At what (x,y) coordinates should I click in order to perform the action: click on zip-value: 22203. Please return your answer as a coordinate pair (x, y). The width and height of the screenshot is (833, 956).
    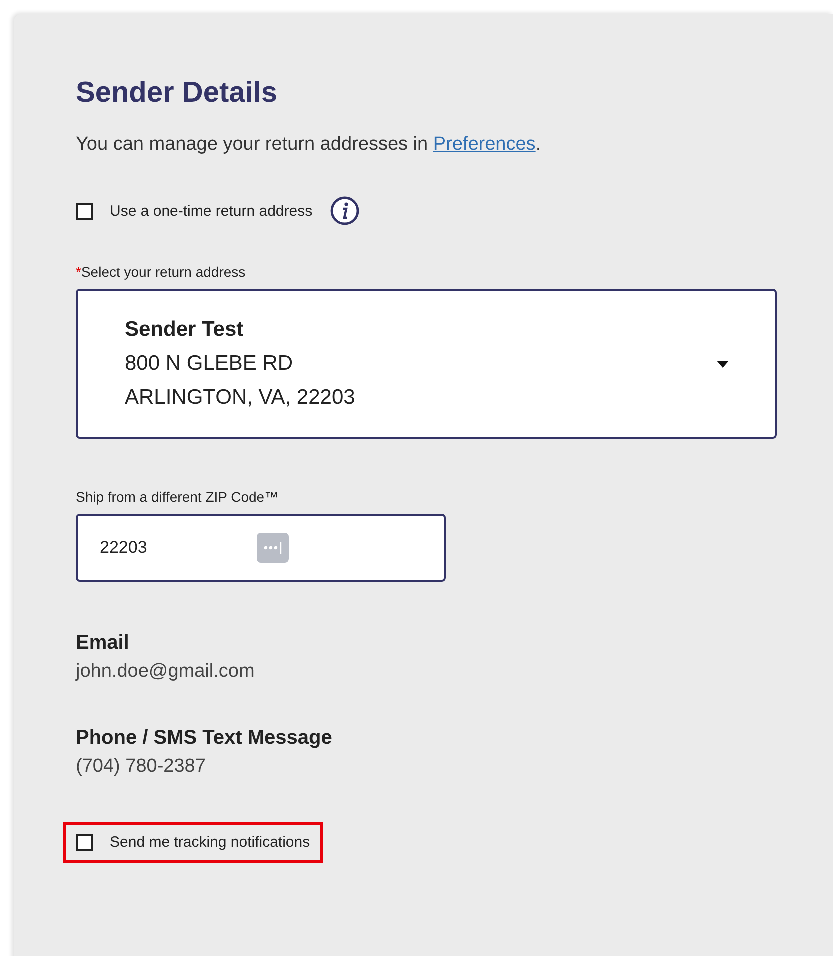
    Looking at the image, I should click on (124, 548).